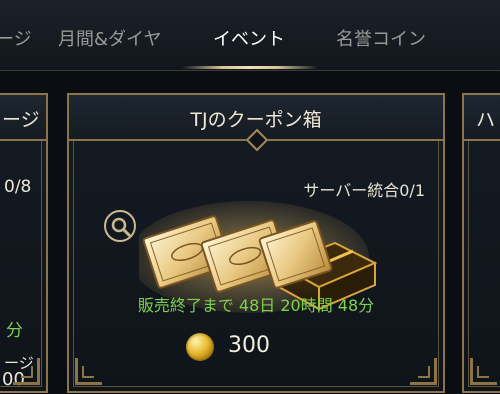 Image resolution: width=500 pixels, height=394 pixels. I want to click on card-header: ハ, so click(482, 118).